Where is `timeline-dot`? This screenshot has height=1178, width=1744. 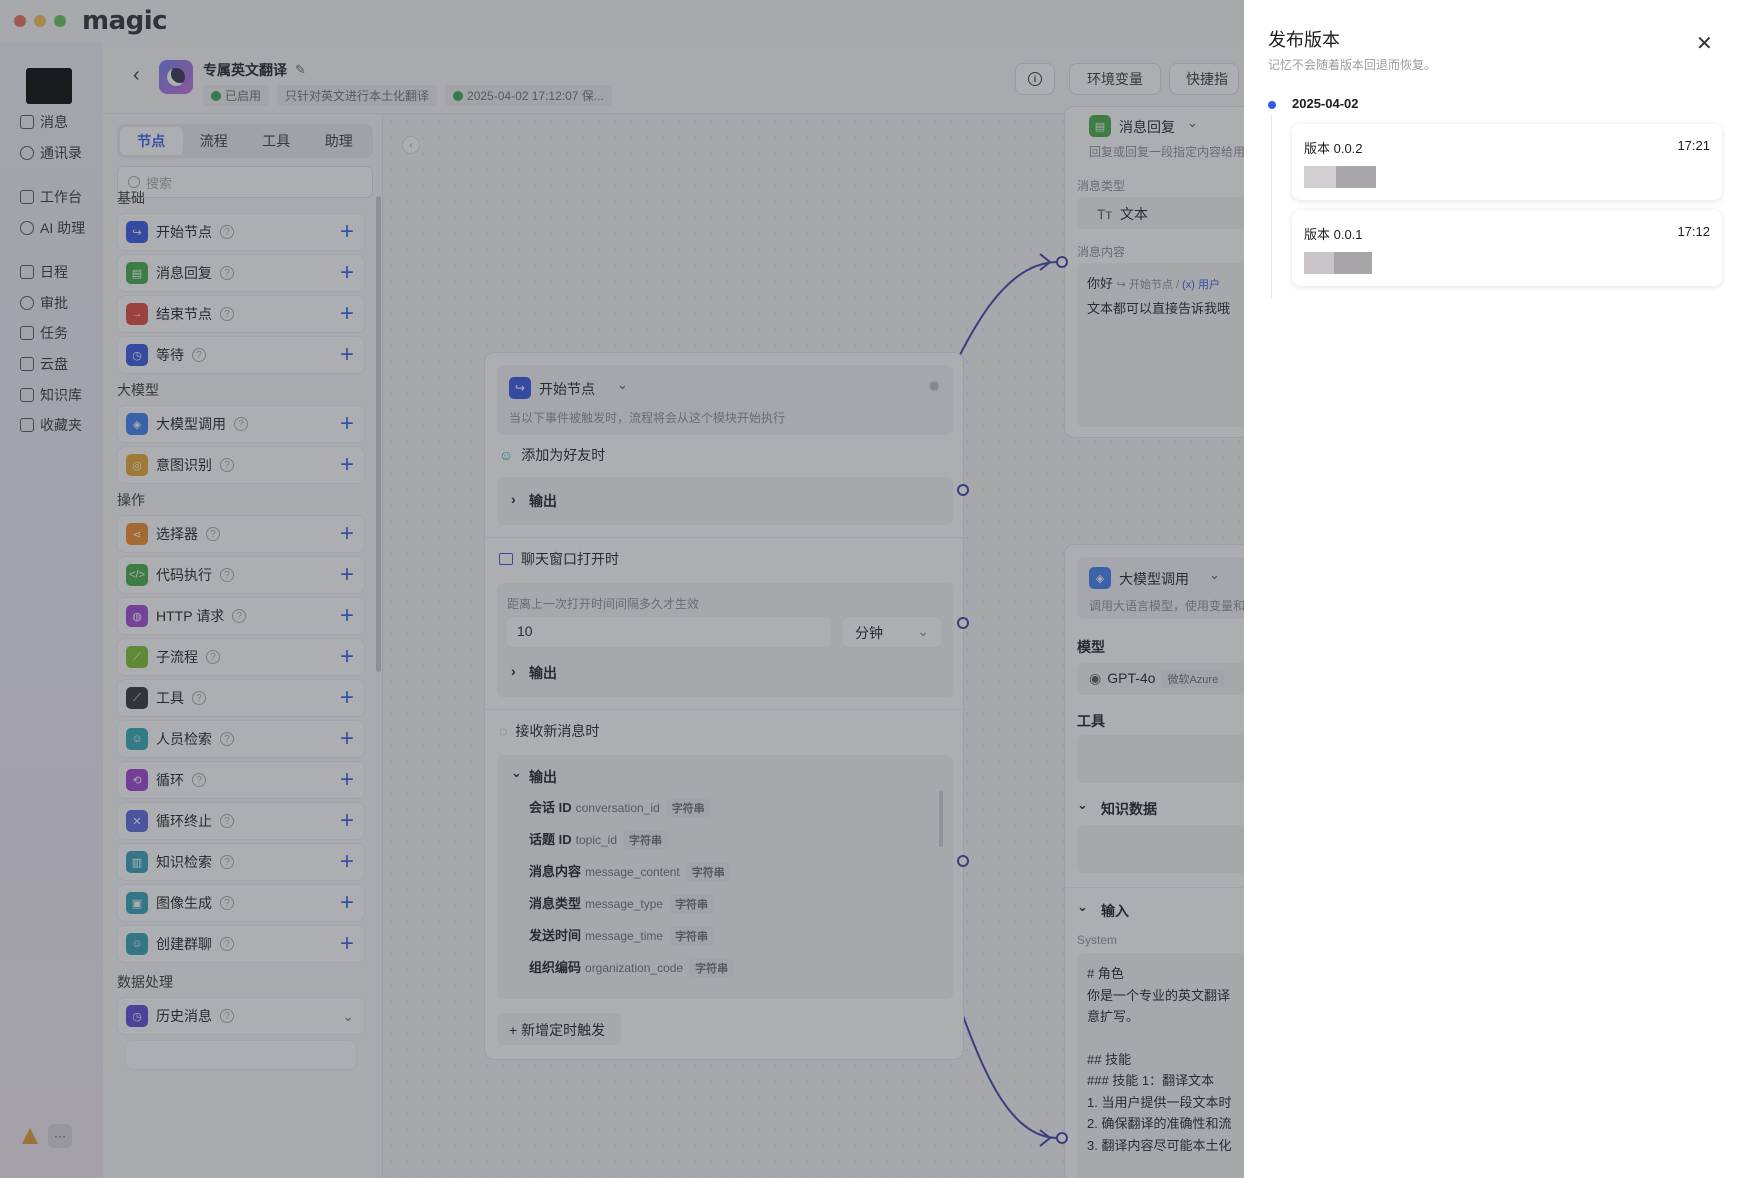
timeline-dot is located at coordinates (1272, 105).